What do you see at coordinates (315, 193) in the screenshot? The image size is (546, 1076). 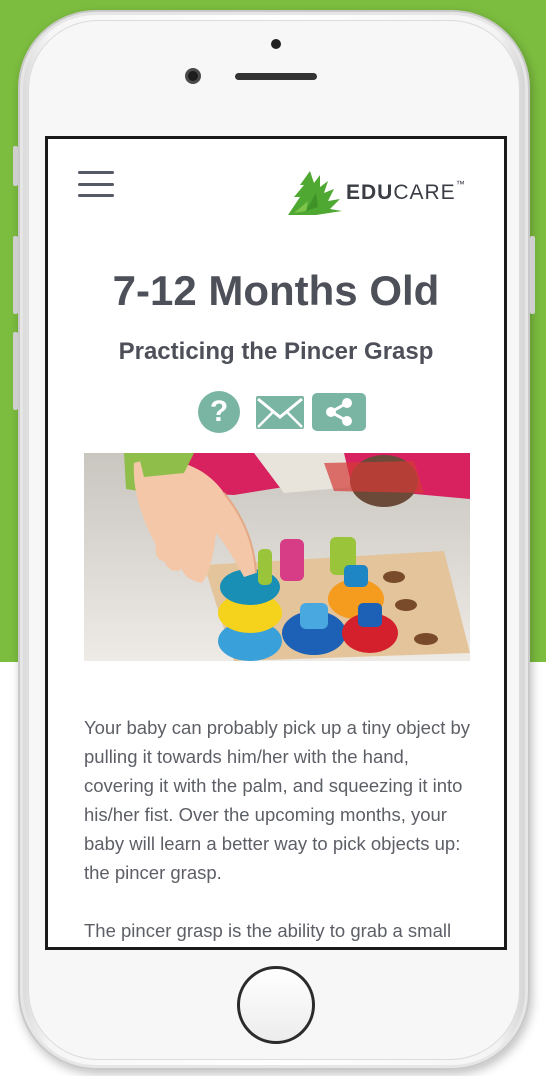 I see `green-leaf-logo-icon` at bounding box center [315, 193].